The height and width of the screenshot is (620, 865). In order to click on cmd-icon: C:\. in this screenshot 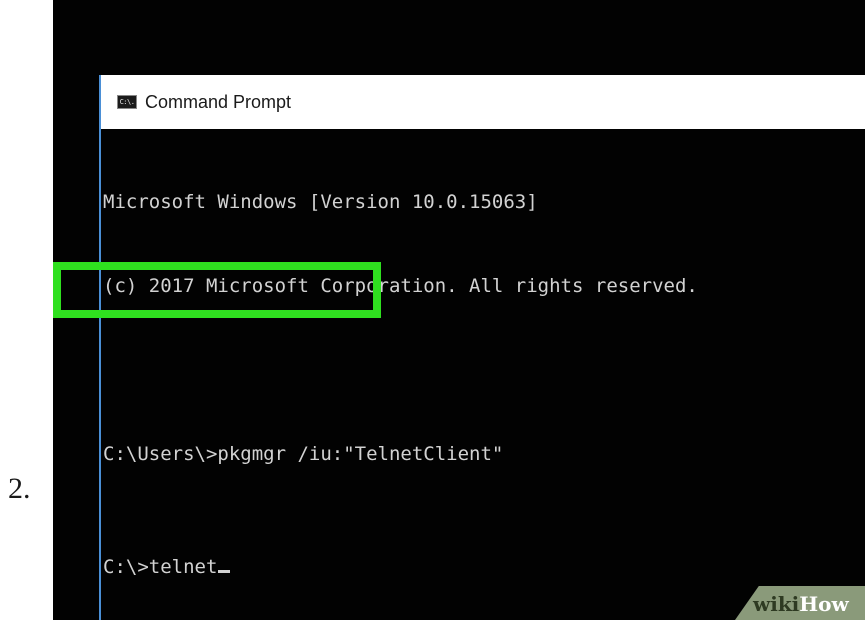, I will do `click(127, 102)`.